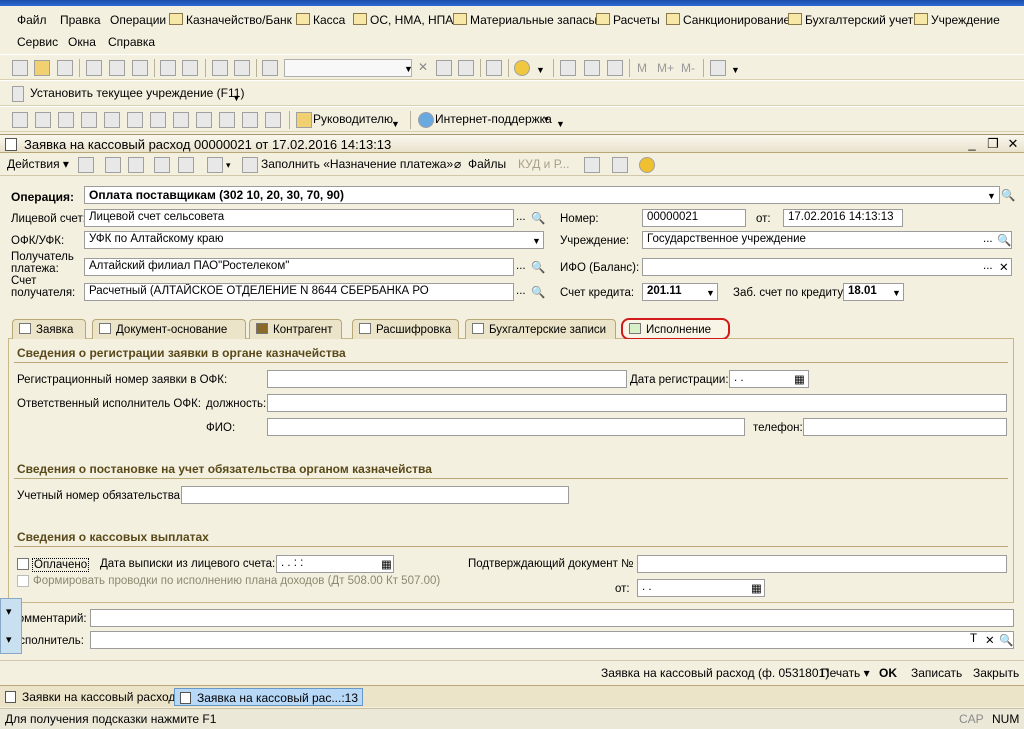 The image size is (1024, 729). I want to click on save-button: Записать, so click(936, 673).